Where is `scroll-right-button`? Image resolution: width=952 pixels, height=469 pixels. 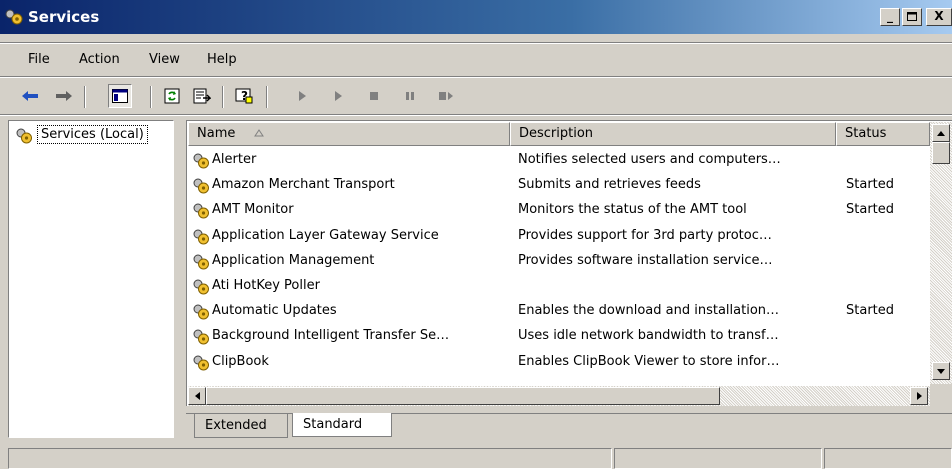 scroll-right-button is located at coordinates (919, 396).